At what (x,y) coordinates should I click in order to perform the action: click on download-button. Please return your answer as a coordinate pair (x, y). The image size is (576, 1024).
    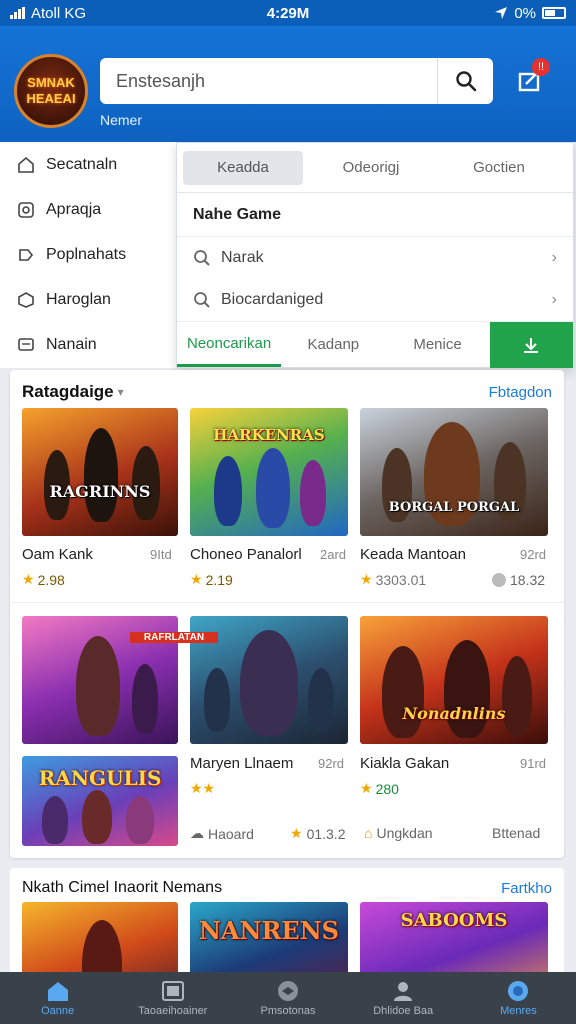
    Looking at the image, I should click on (531, 344).